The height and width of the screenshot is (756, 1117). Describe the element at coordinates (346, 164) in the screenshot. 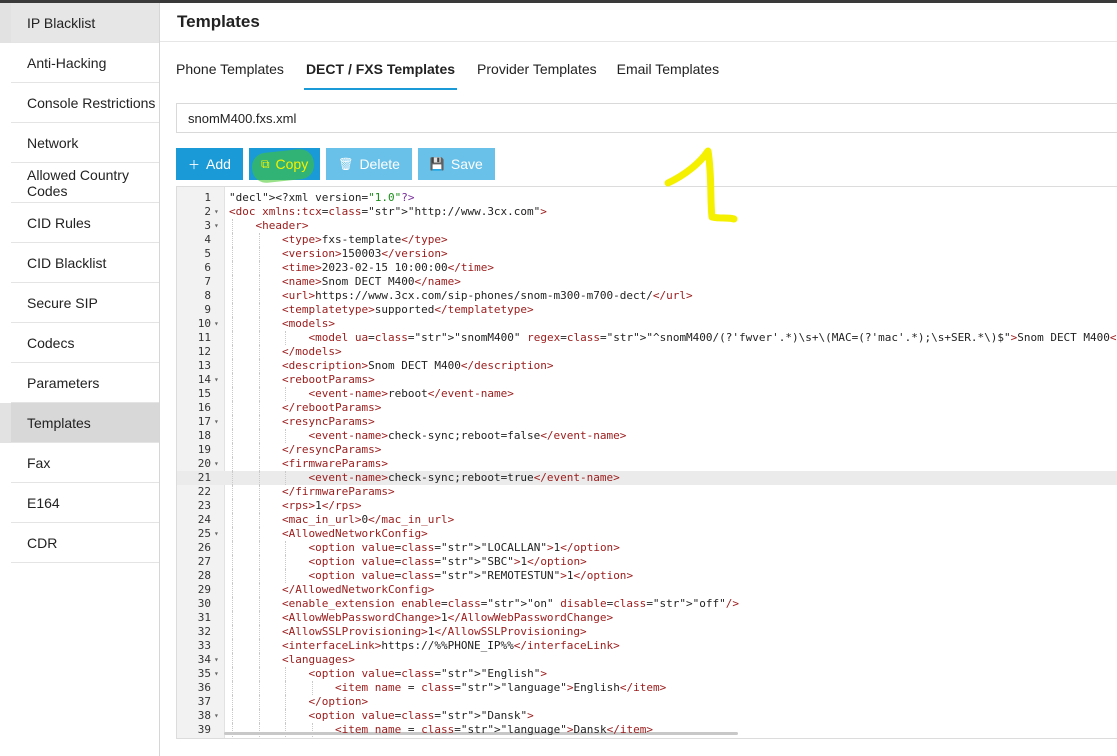

I see `trash-icon: 🗑` at that location.